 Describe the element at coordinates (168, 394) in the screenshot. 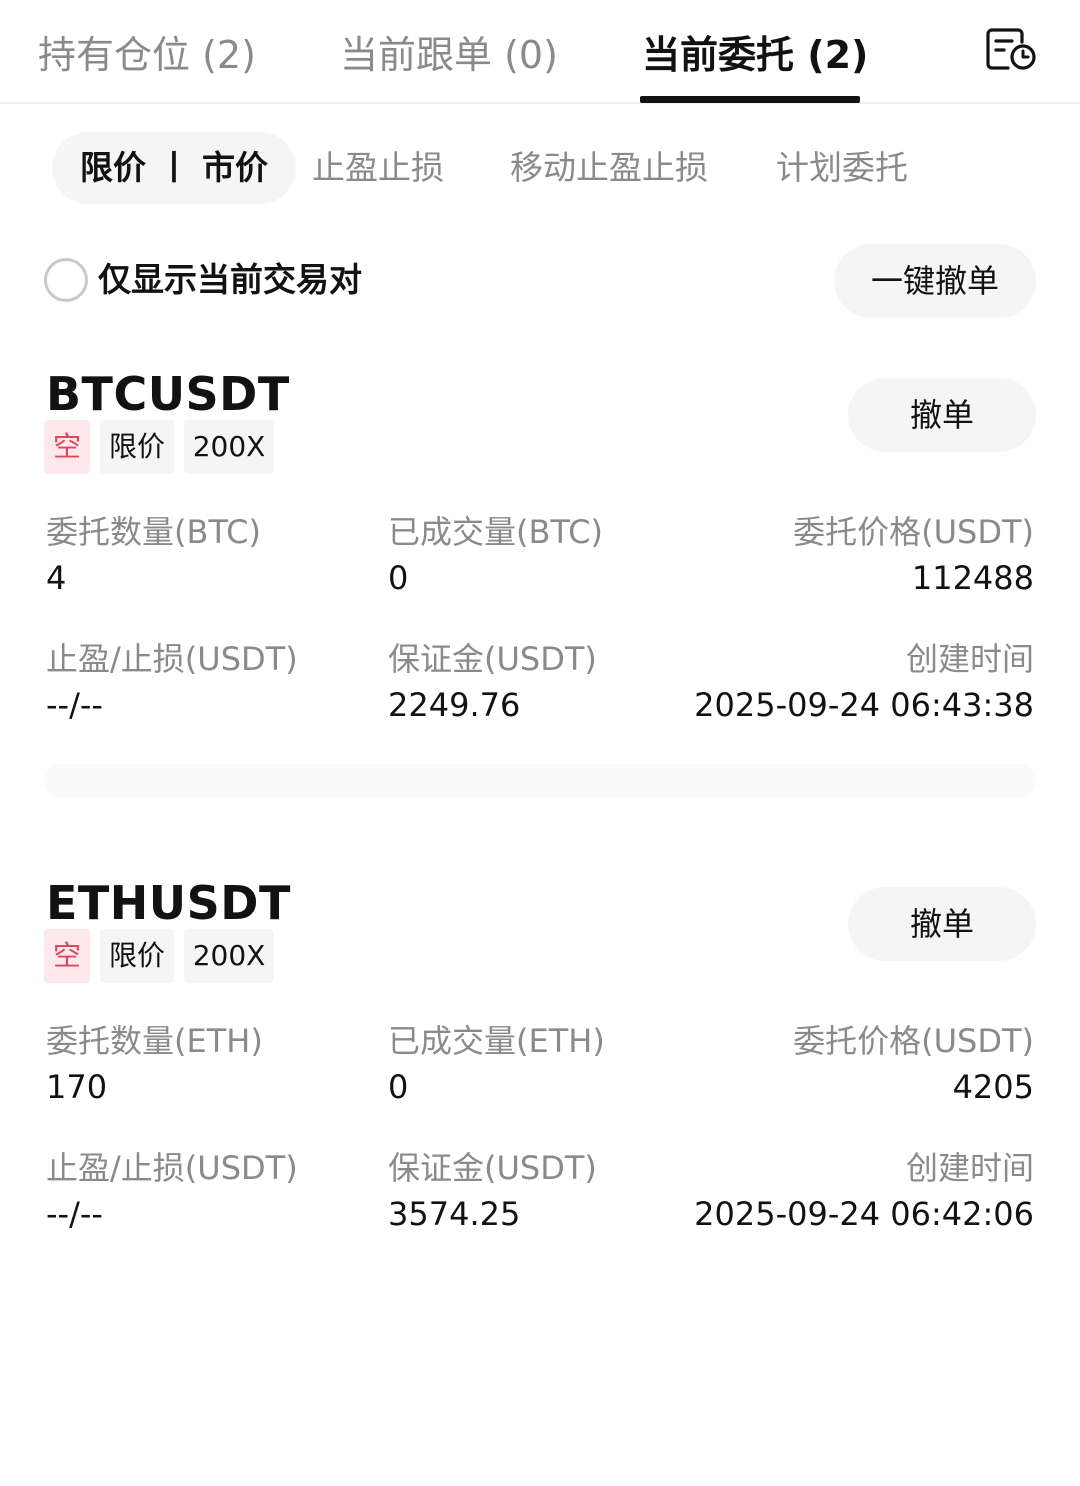

I see `order-symbol: BTCUSDT` at that location.